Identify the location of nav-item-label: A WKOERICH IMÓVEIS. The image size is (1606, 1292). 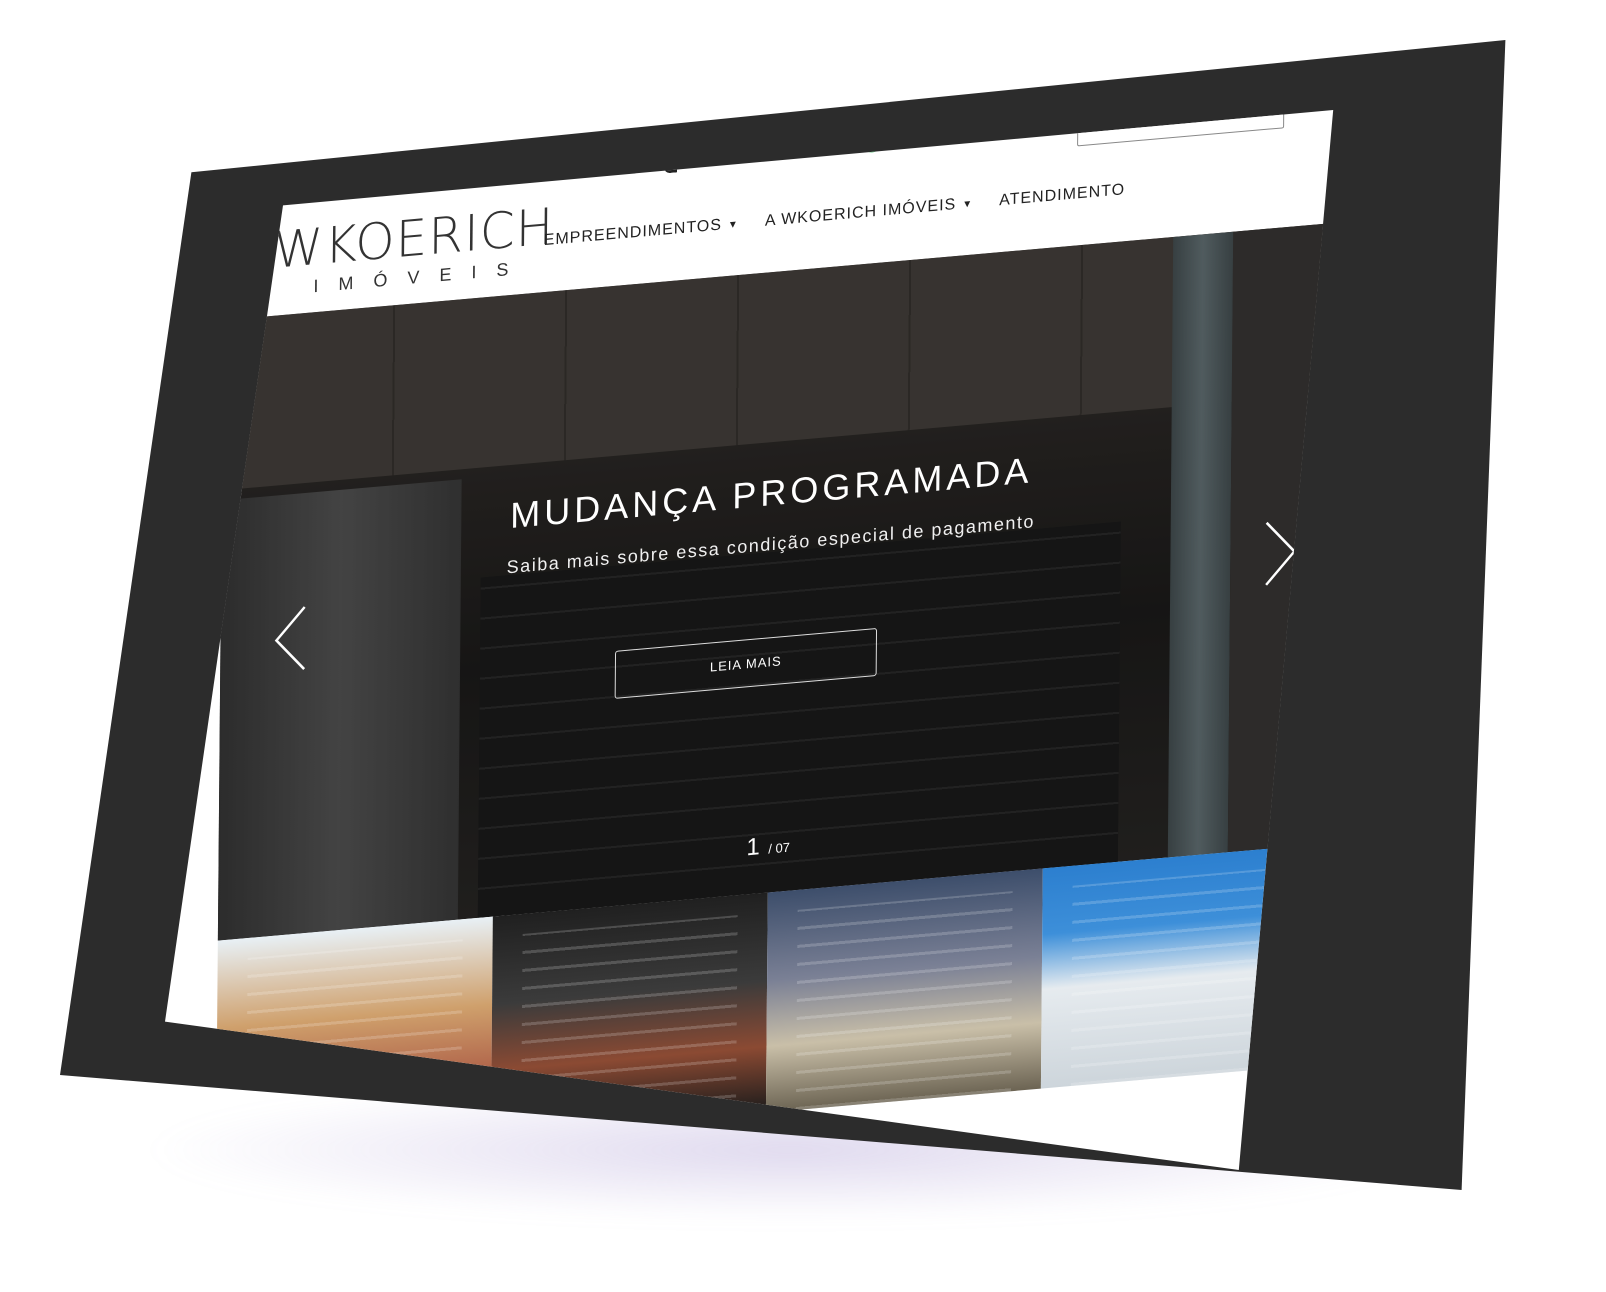
(860, 212).